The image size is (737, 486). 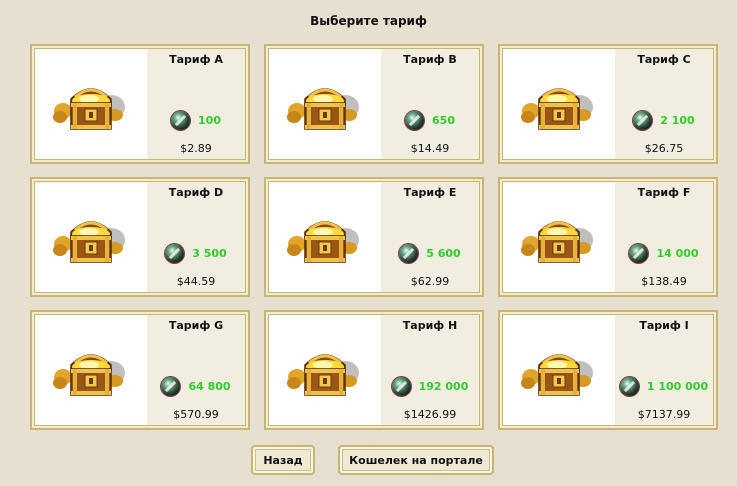 I want to click on tariff-card-f: Тариф F 14 000 $138.49, so click(x=608, y=237).